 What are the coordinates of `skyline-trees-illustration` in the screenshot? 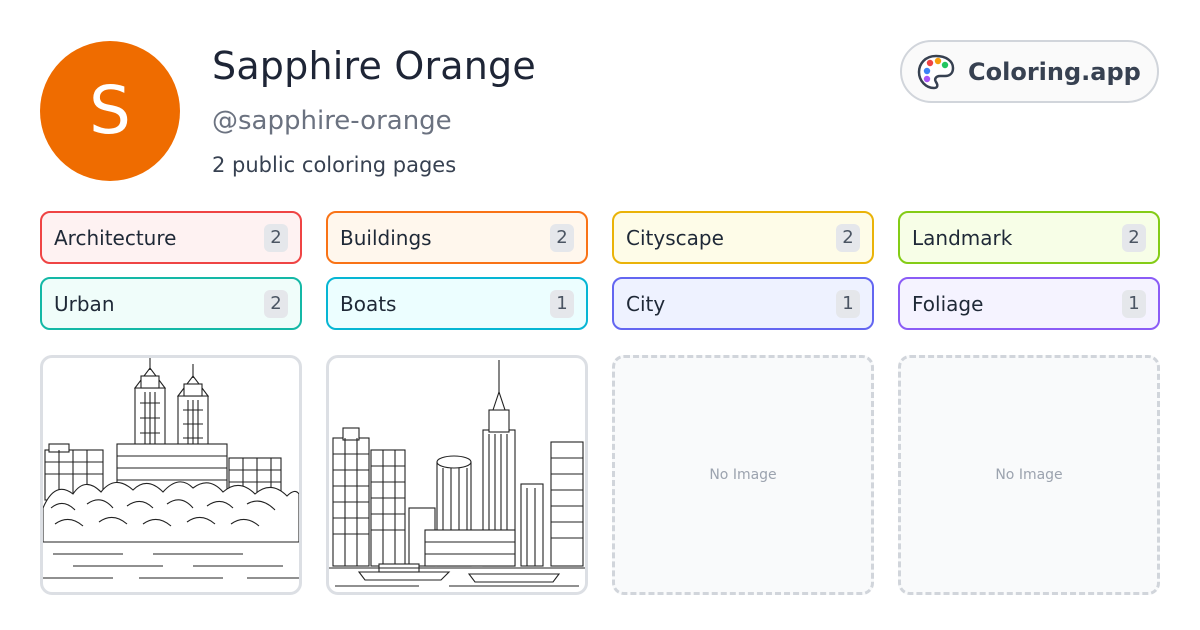 It's located at (171, 468).